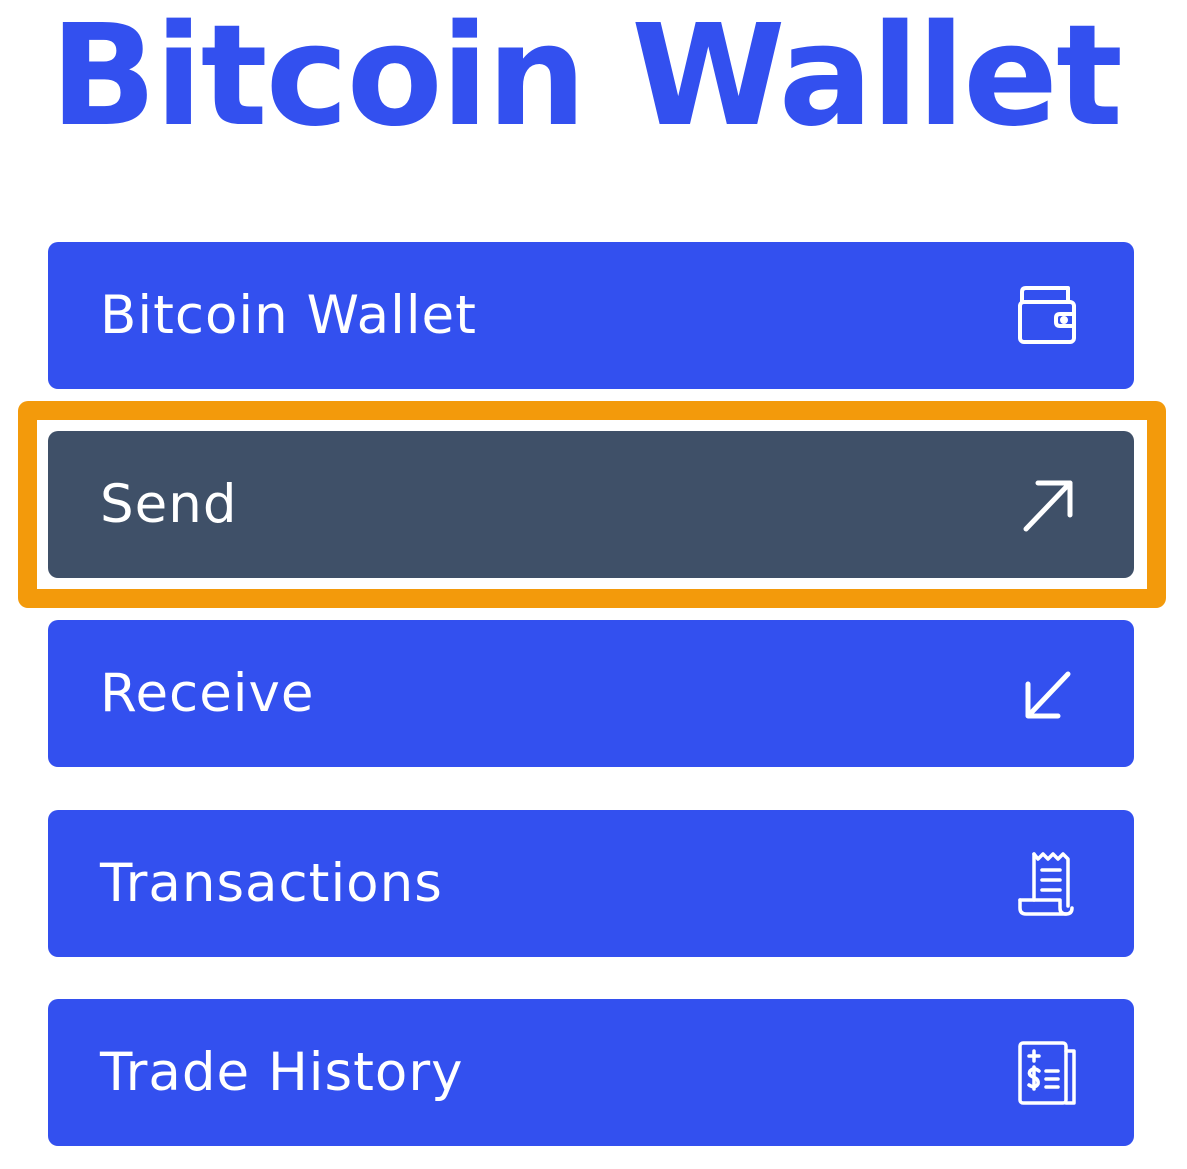  Describe the element at coordinates (591, 504) in the screenshot. I see `menu-item-send: Send` at that location.